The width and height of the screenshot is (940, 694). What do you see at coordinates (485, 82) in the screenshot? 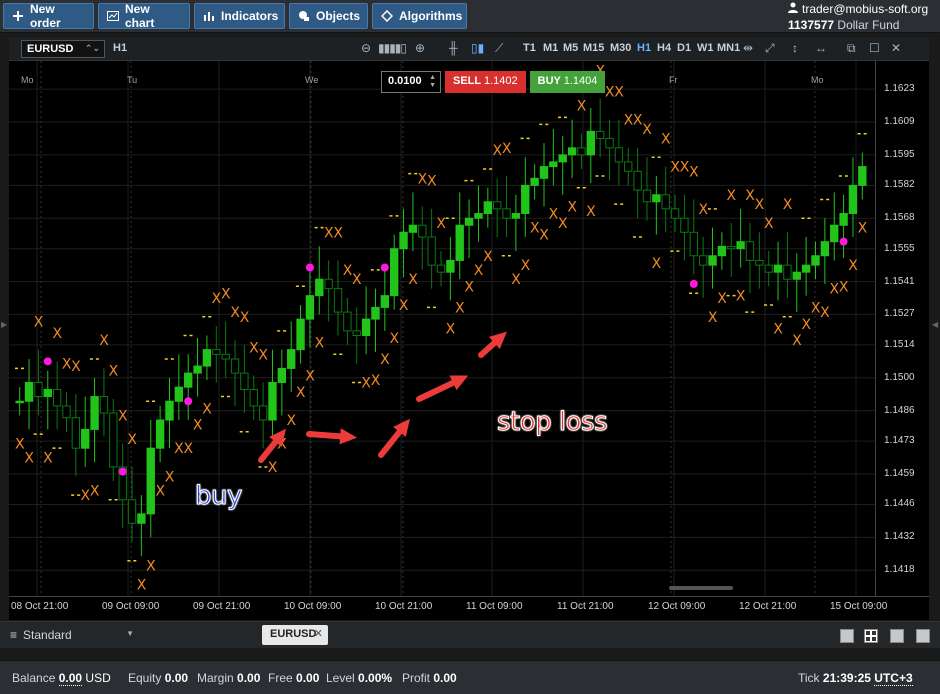
I see `sell-button: SELL 1.1402` at bounding box center [485, 82].